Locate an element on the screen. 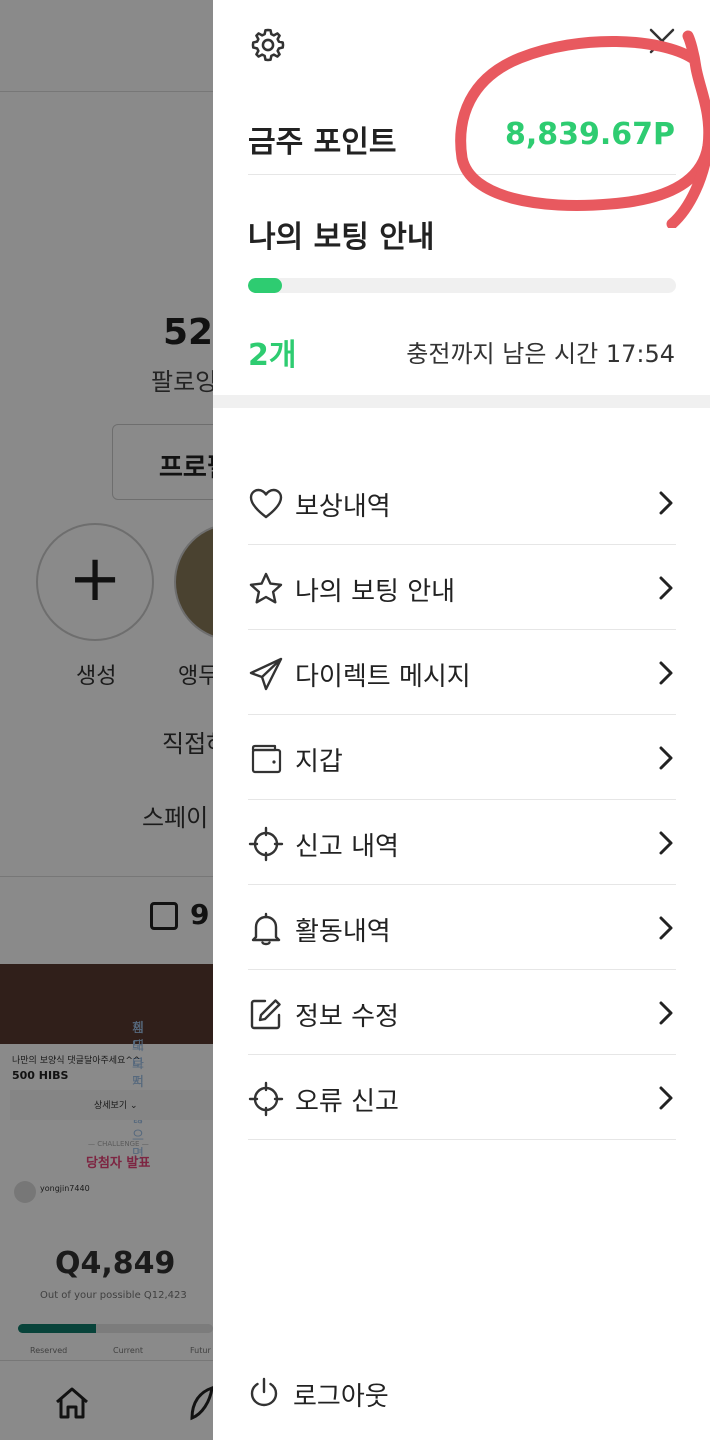 The width and height of the screenshot is (710, 1440). close-icon is located at coordinates (662, 41).